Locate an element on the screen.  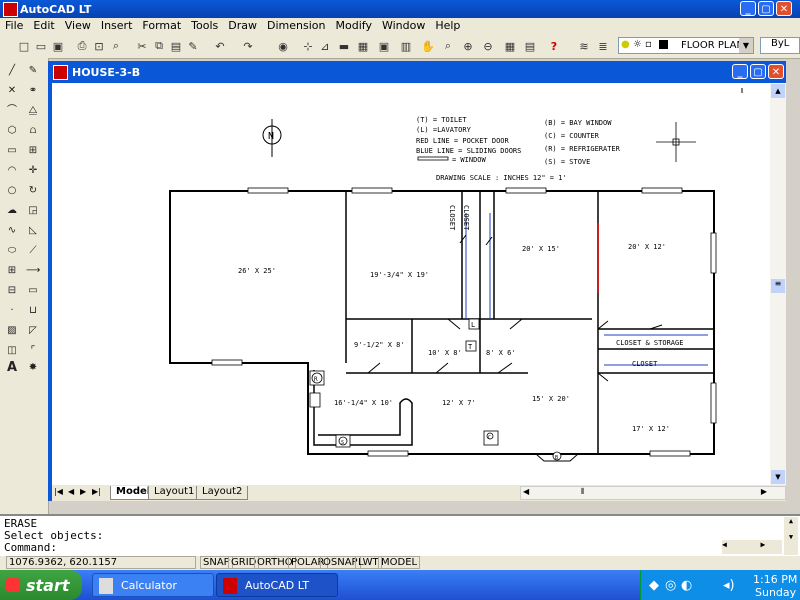
new-file-icon: □ is located at coordinates (24, 46).